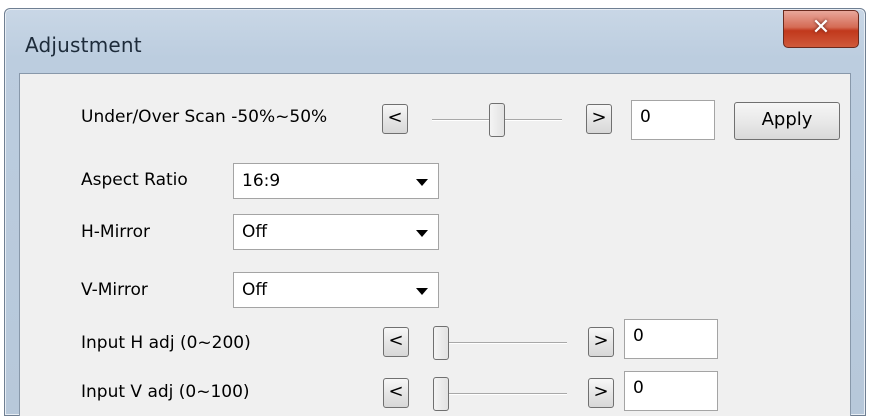 The width and height of the screenshot is (872, 416). I want to click on aspect-ratio-label: Aspect Ratio, so click(134, 180).